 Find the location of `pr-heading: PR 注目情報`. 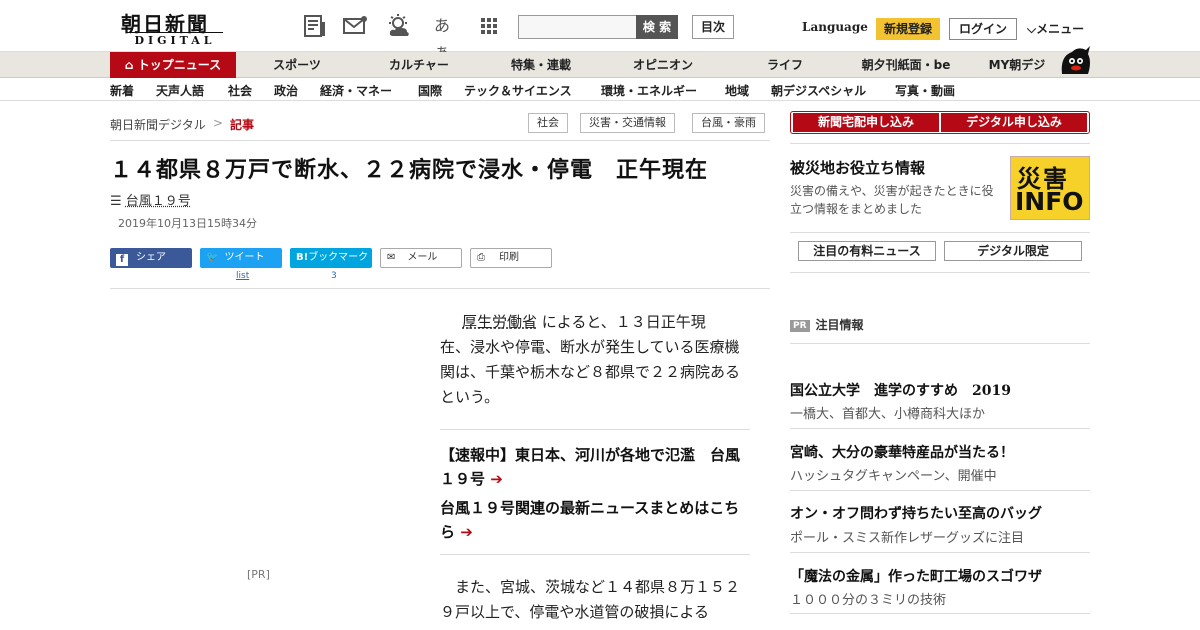

pr-heading: PR 注目情報 is located at coordinates (827, 324).